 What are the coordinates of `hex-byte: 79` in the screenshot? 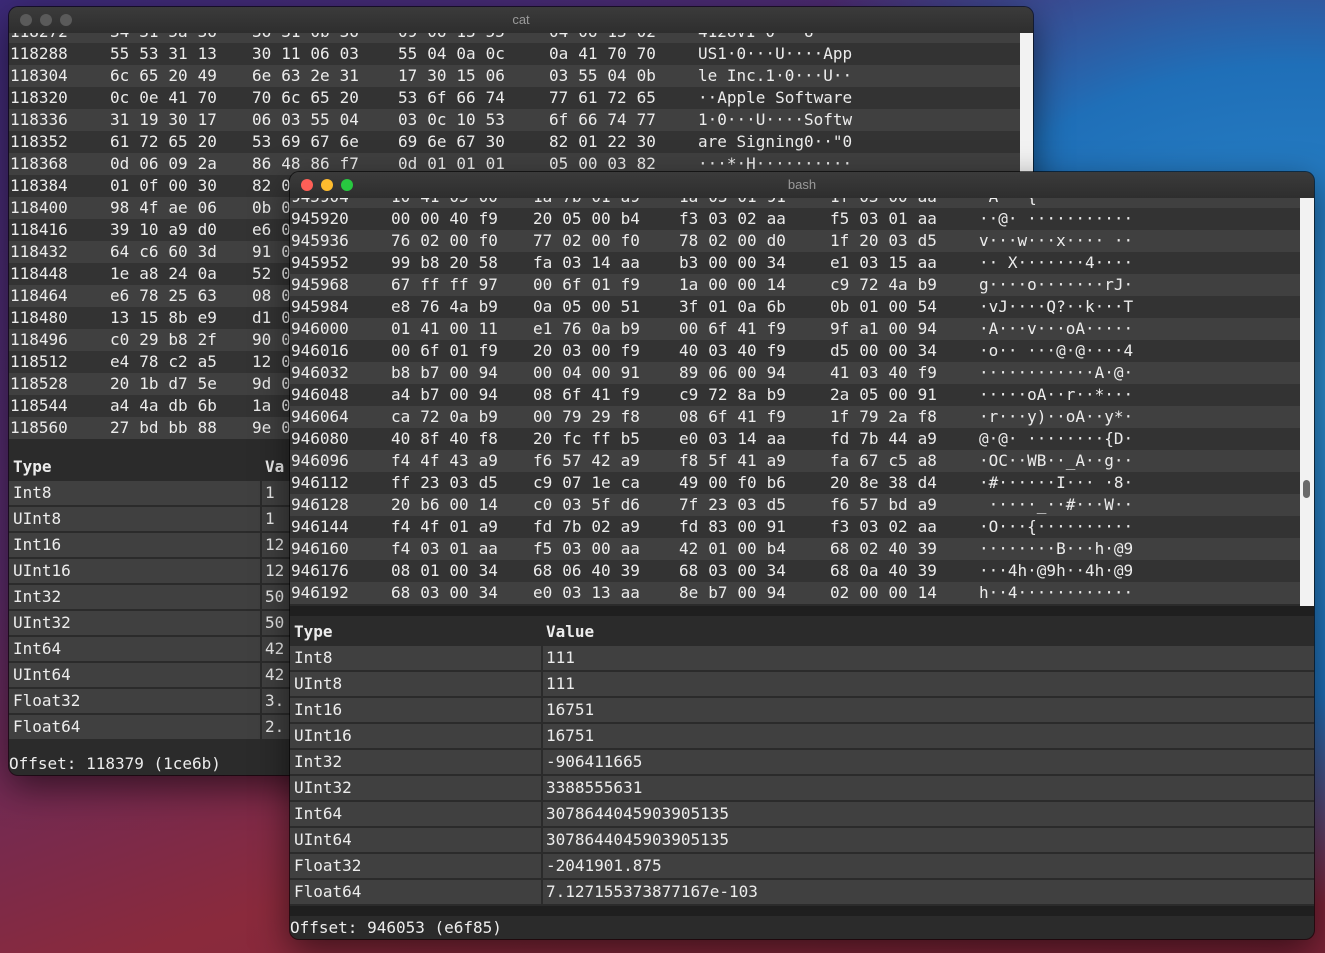 It's located at (571, 417).